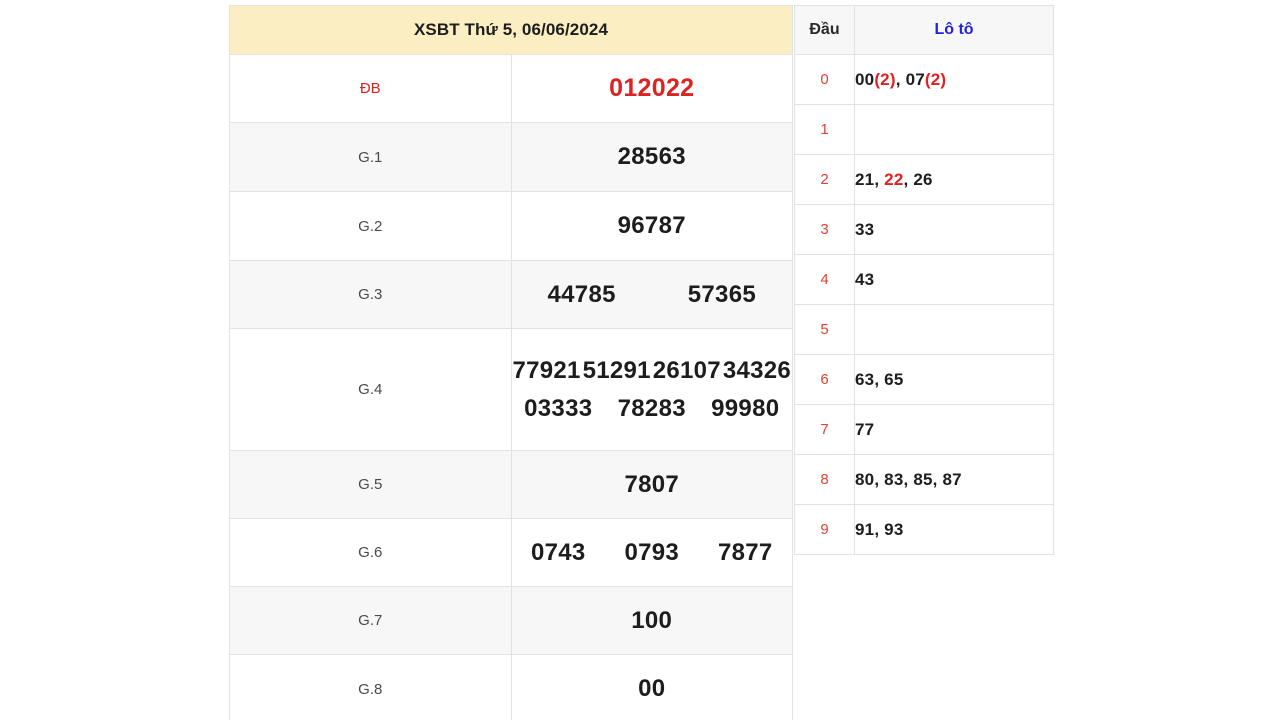  I want to click on loto-number-count: (2), so click(935, 79).